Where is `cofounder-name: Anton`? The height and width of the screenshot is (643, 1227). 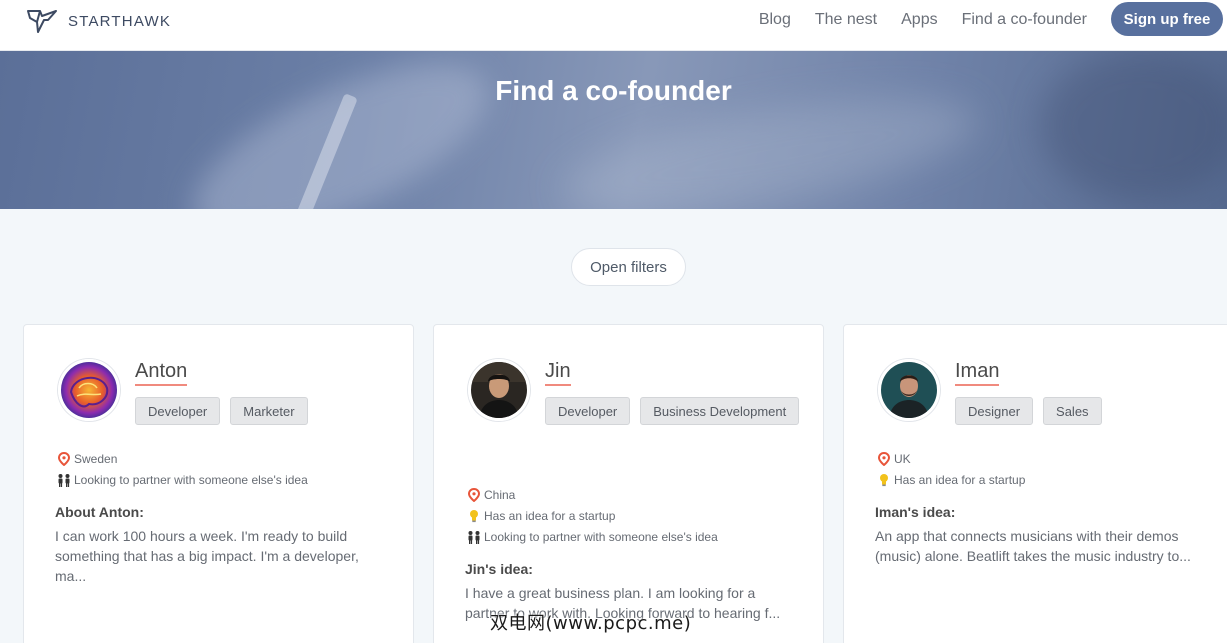 cofounder-name: Anton is located at coordinates (161, 373).